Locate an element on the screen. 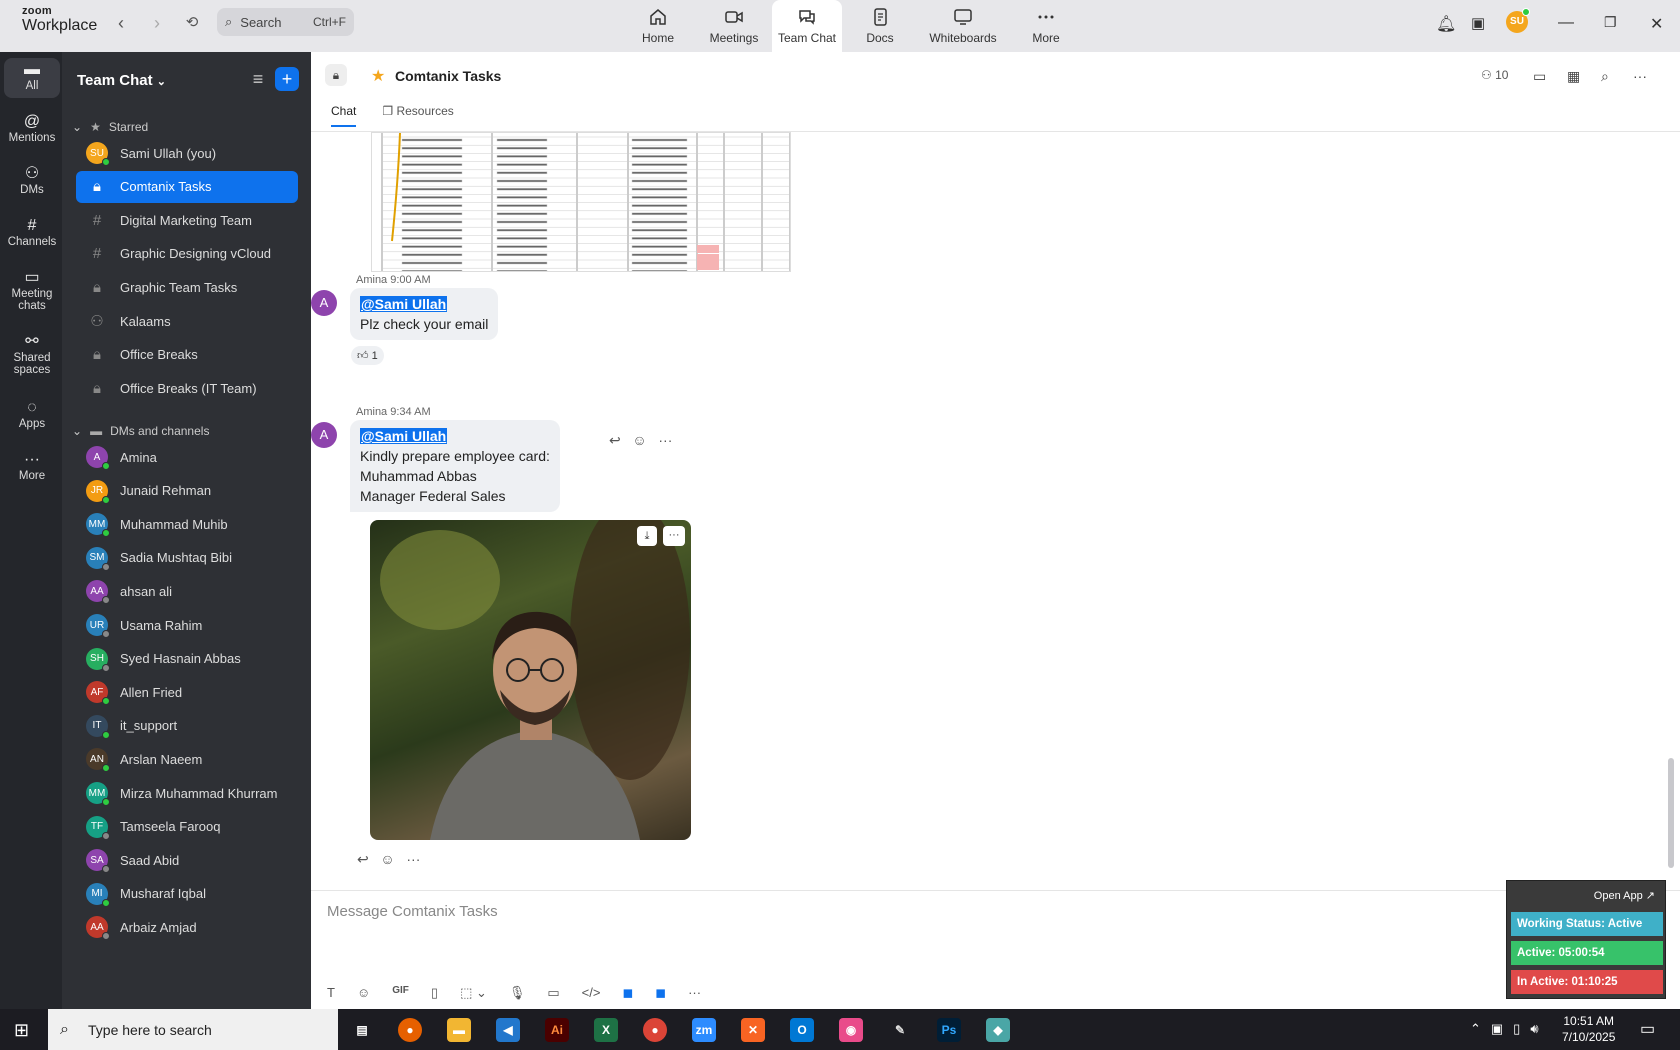 This screenshot has width=1680, height=1050. calendar-icon: ▦ is located at coordinates (1573, 76).